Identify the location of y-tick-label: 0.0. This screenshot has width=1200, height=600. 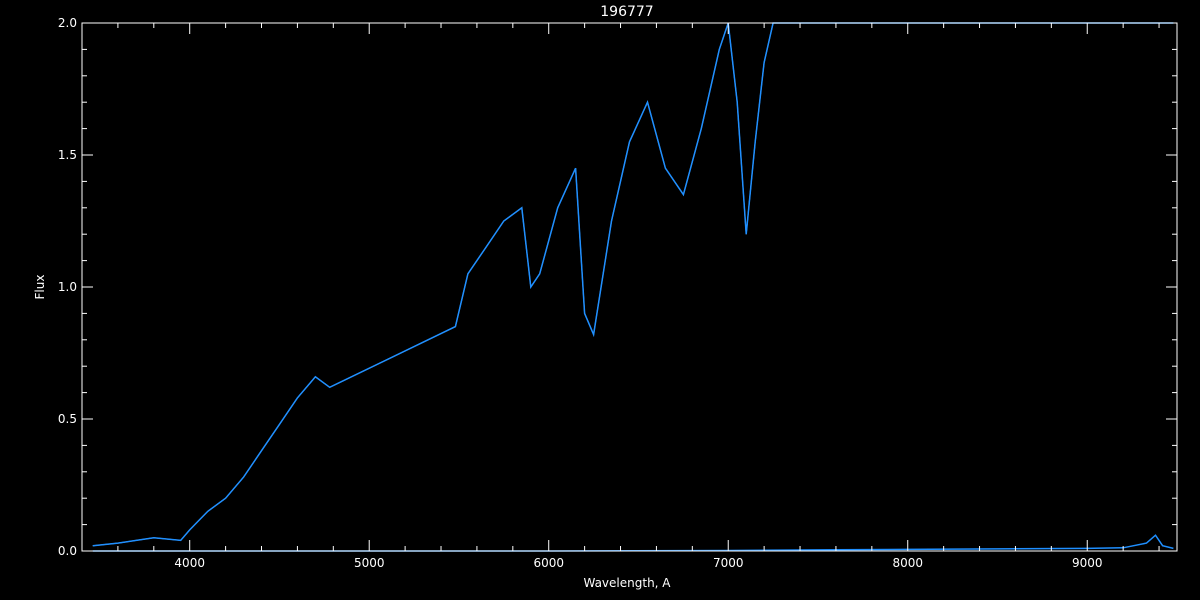
(67, 551).